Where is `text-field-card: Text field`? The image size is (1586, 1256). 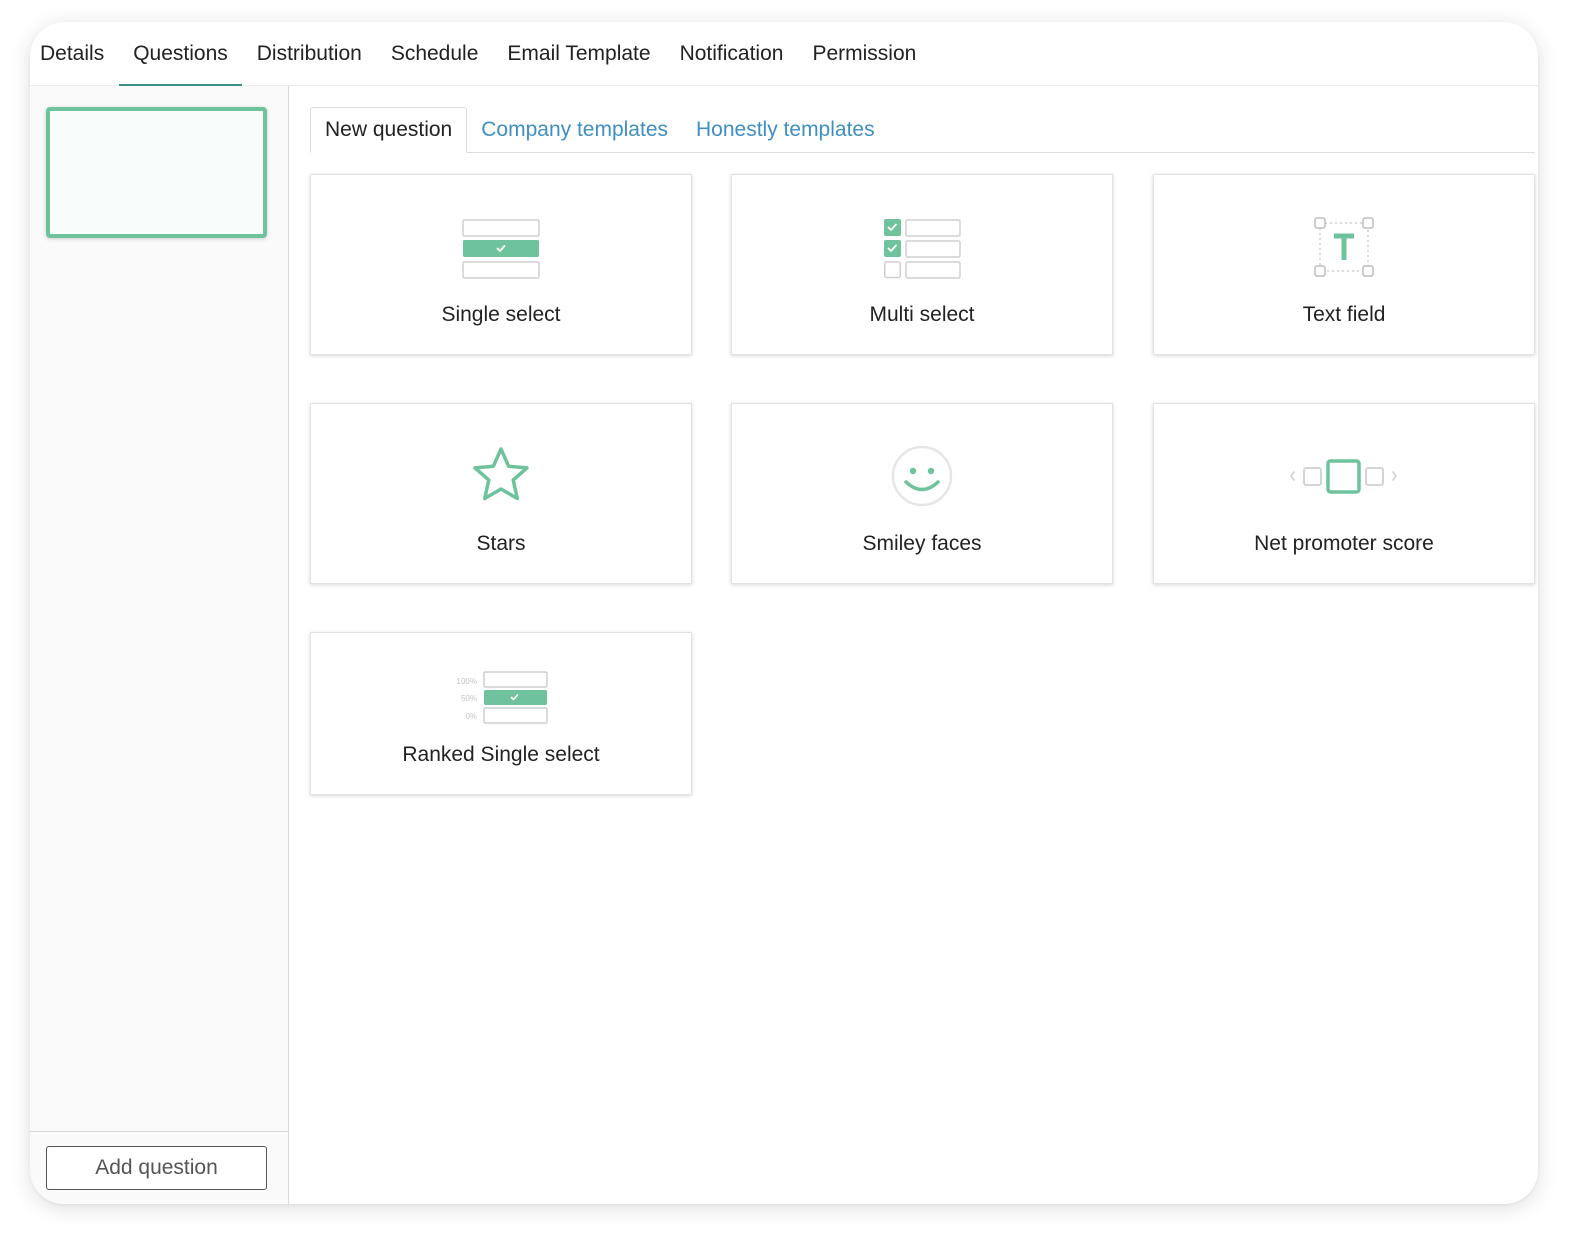 text-field-card: Text field is located at coordinates (1344, 264).